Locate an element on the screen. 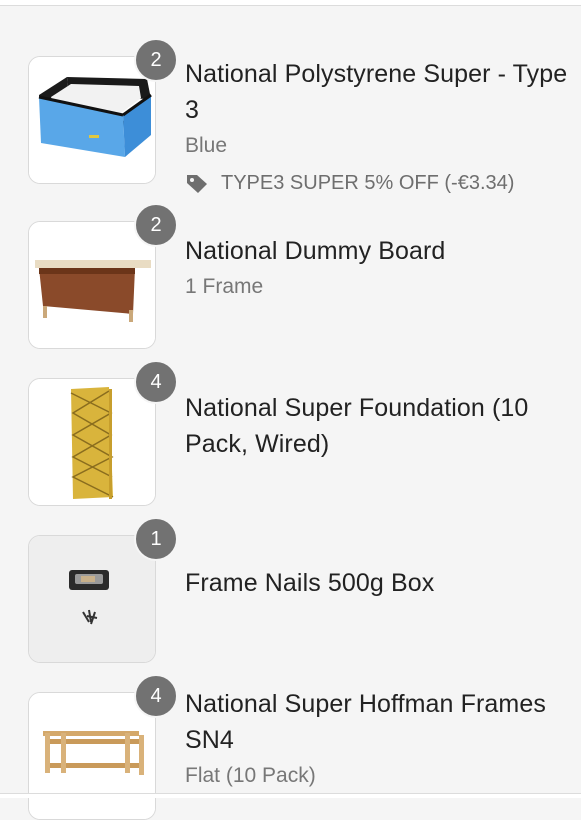 Image resolution: width=581 pixels, height=820 pixels. product-thumbnail: 1 is located at coordinates (103, 590).